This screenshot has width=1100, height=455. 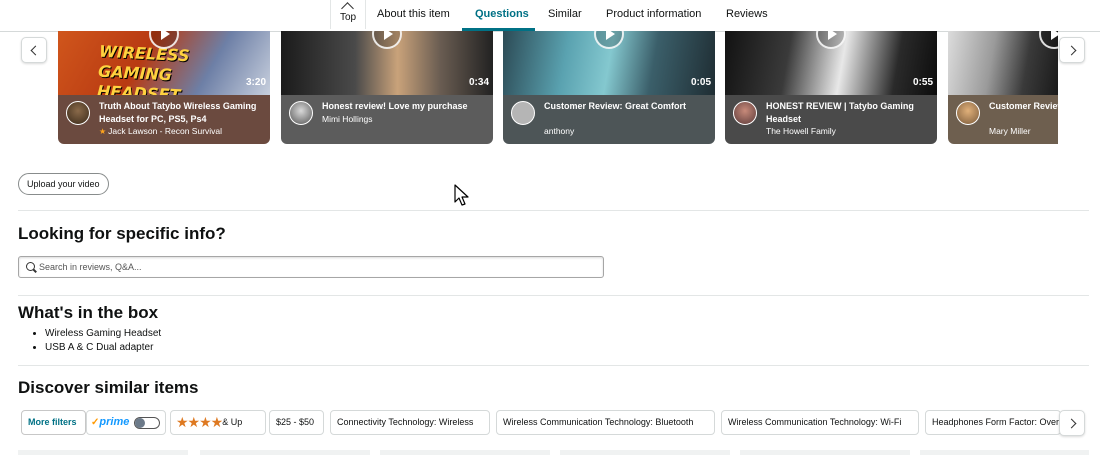 I want to click on chevron-left-icon, so click(x=35, y=50).